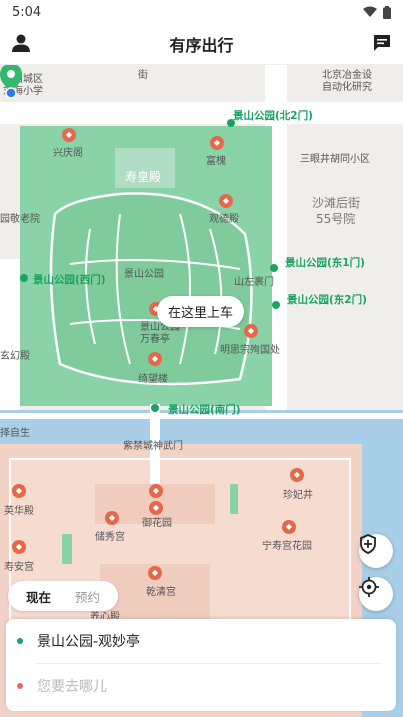 The height and width of the screenshot is (717, 403). I want to click on destination-input: 您要去哪儿, so click(72, 686).